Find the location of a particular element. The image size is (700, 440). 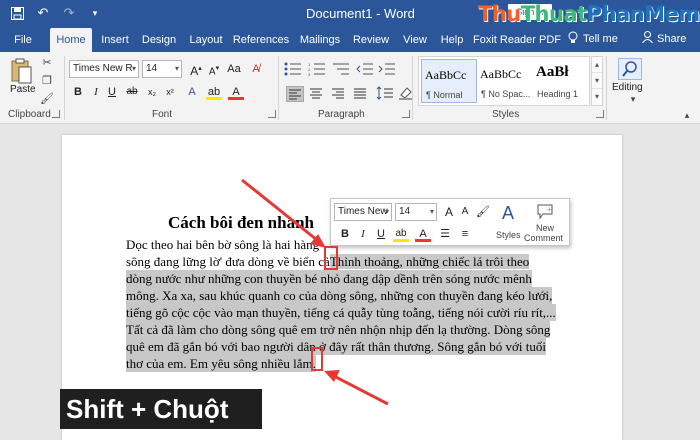

search-icon is located at coordinates (630, 69).